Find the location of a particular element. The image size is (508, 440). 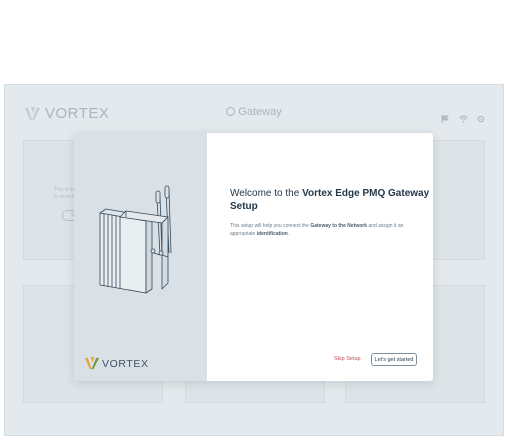

page-title: Gateway is located at coordinates (254, 112).